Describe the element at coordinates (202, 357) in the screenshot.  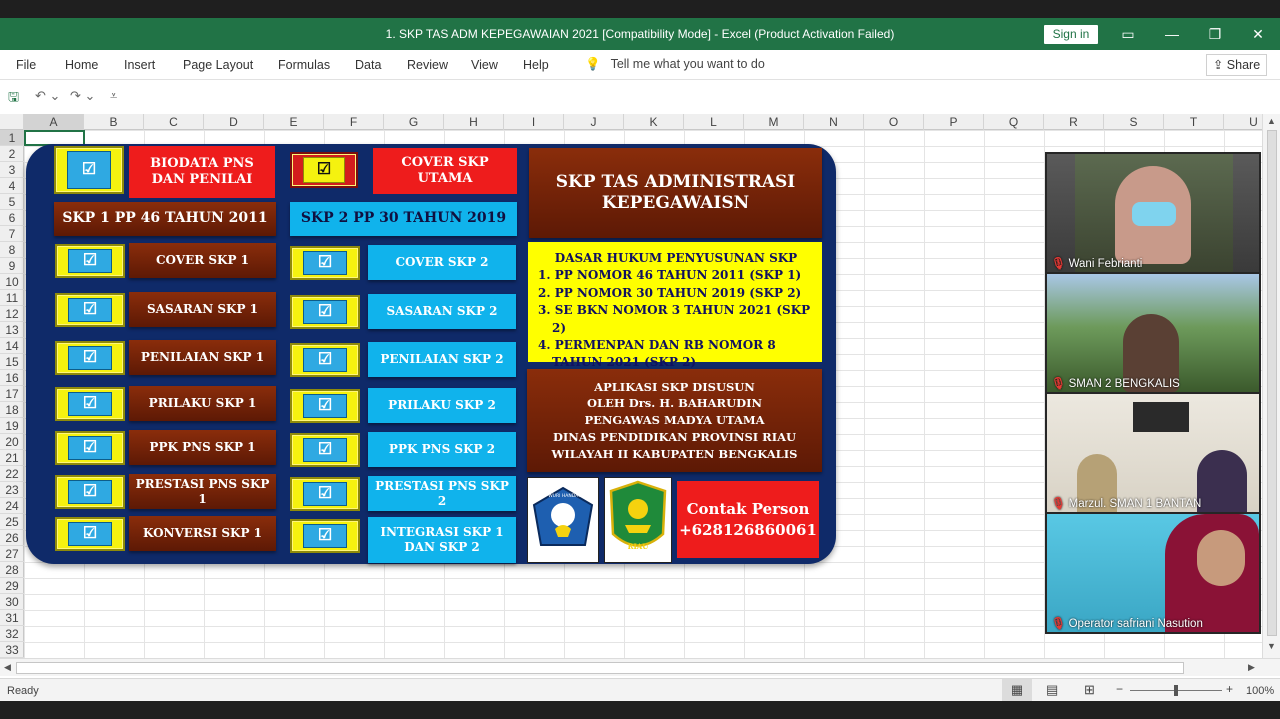
I see `skp1-item-button: PENILAIAN SKP 1` at that location.